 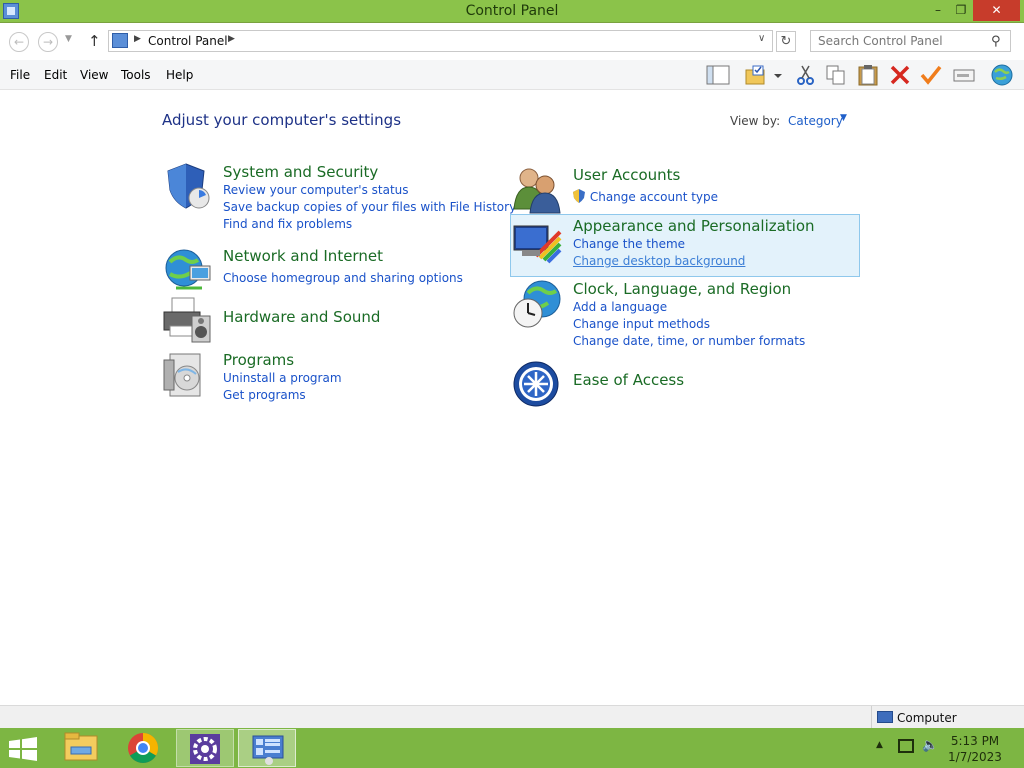 What do you see at coordinates (871, 717) in the screenshot?
I see `status-divider` at bounding box center [871, 717].